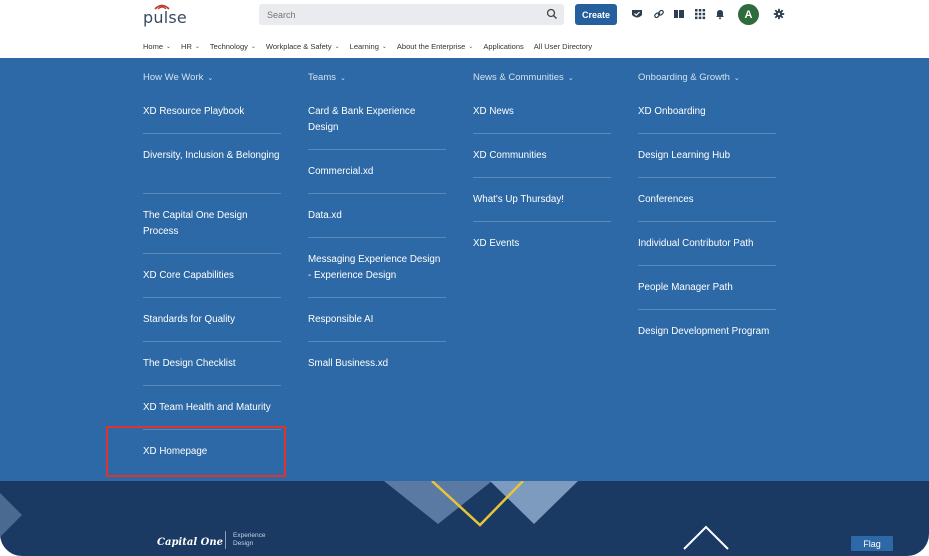 The height and width of the screenshot is (556, 929). Describe the element at coordinates (748, 14) in the screenshot. I see `avatar: A` at that location.